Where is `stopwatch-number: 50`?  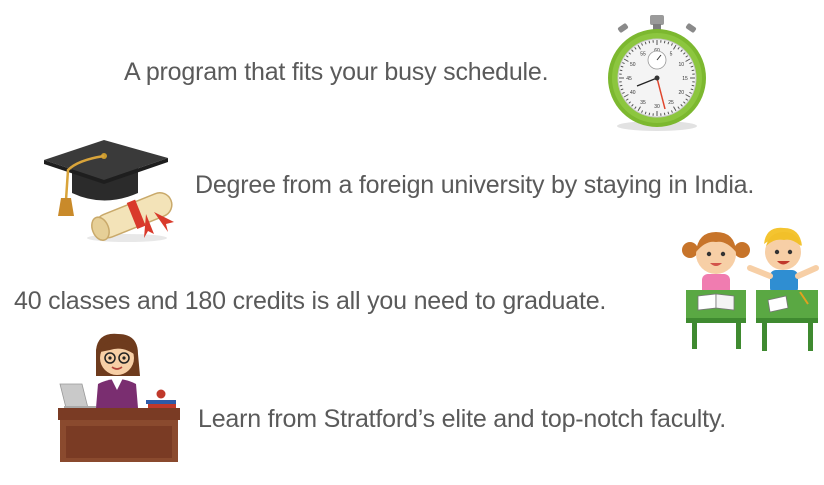
stopwatch-number: 50 is located at coordinates (633, 65).